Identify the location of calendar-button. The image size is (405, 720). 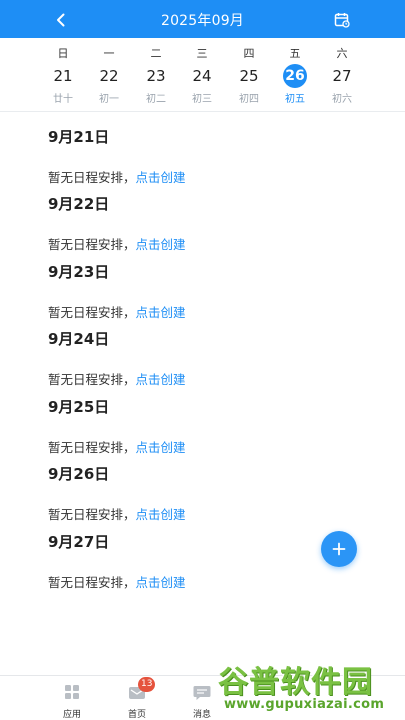
(342, 20).